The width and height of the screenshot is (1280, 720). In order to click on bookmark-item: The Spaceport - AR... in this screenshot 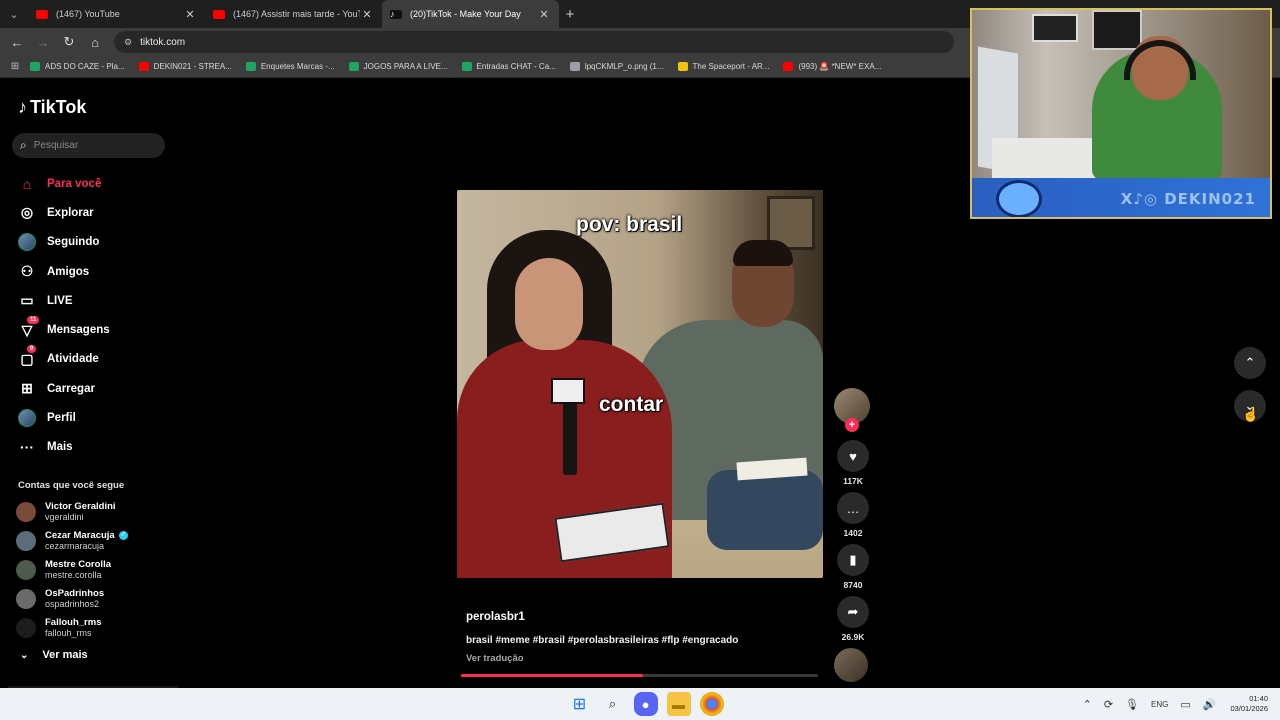, I will do `click(723, 66)`.